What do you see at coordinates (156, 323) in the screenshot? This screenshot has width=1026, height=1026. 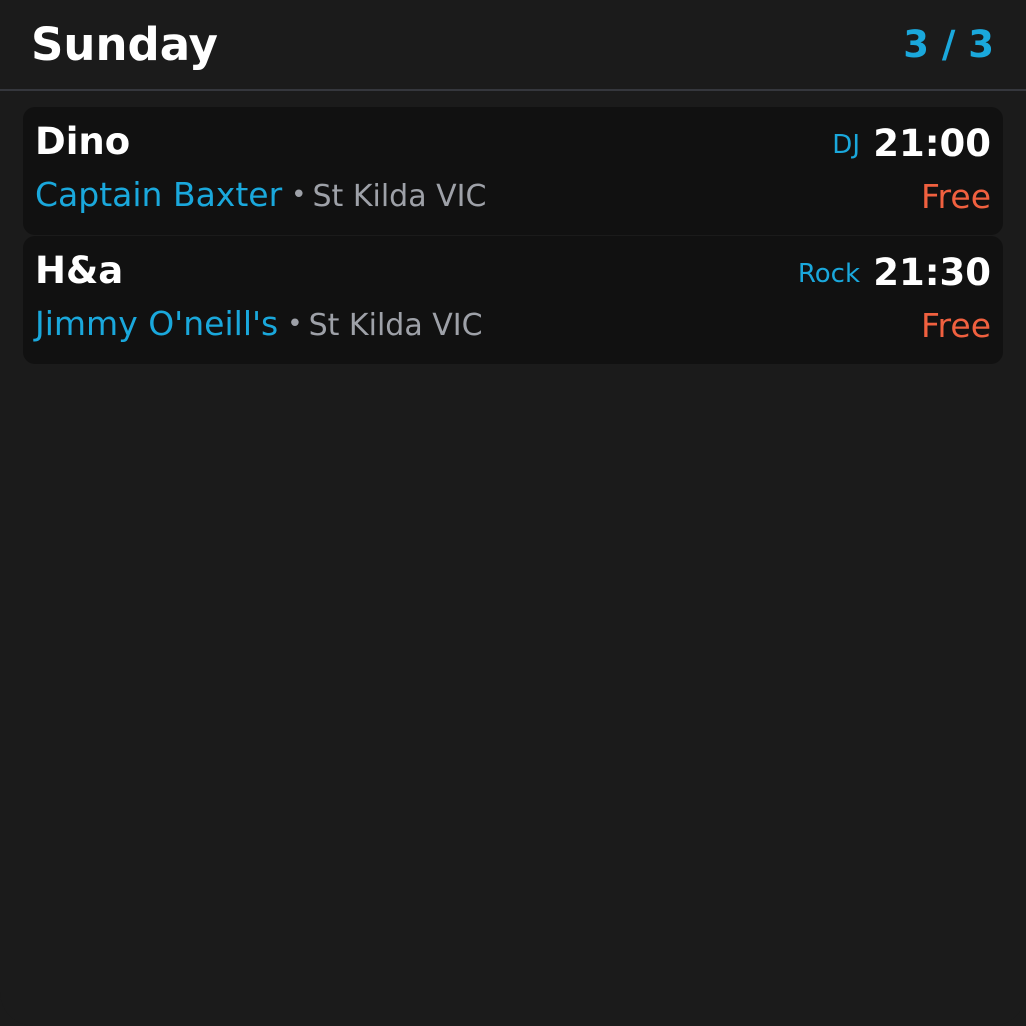 I see `venue-name: Jimmy O'neill's` at bounding box center [156, 323].